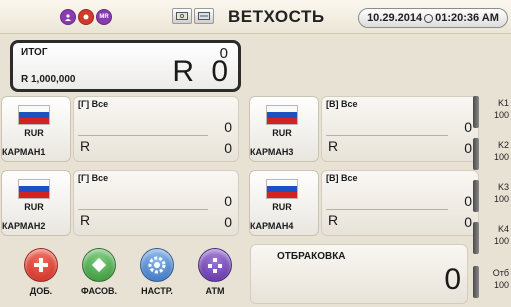 This screenshot has width=511, height=307. I want to click on mr-icon: MR, so click(104, 17).